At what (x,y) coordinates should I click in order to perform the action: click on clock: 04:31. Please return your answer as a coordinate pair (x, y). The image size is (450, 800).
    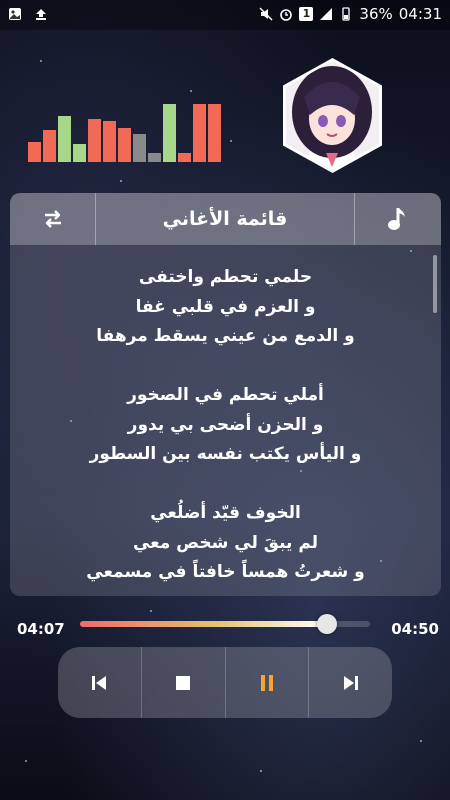
    Looking at the image, I should click on (420, 14).